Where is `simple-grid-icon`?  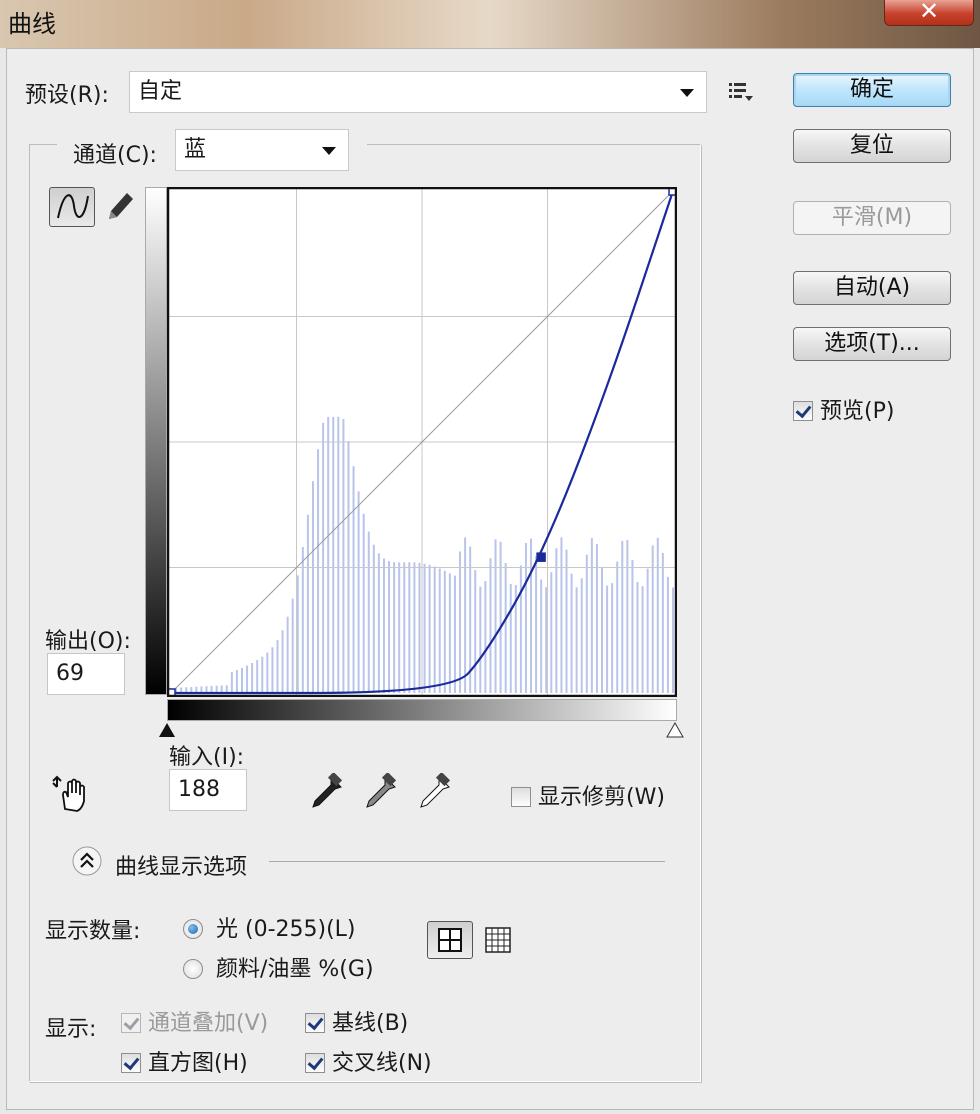
simple-grid-icon is located at coordinates (450, 940).